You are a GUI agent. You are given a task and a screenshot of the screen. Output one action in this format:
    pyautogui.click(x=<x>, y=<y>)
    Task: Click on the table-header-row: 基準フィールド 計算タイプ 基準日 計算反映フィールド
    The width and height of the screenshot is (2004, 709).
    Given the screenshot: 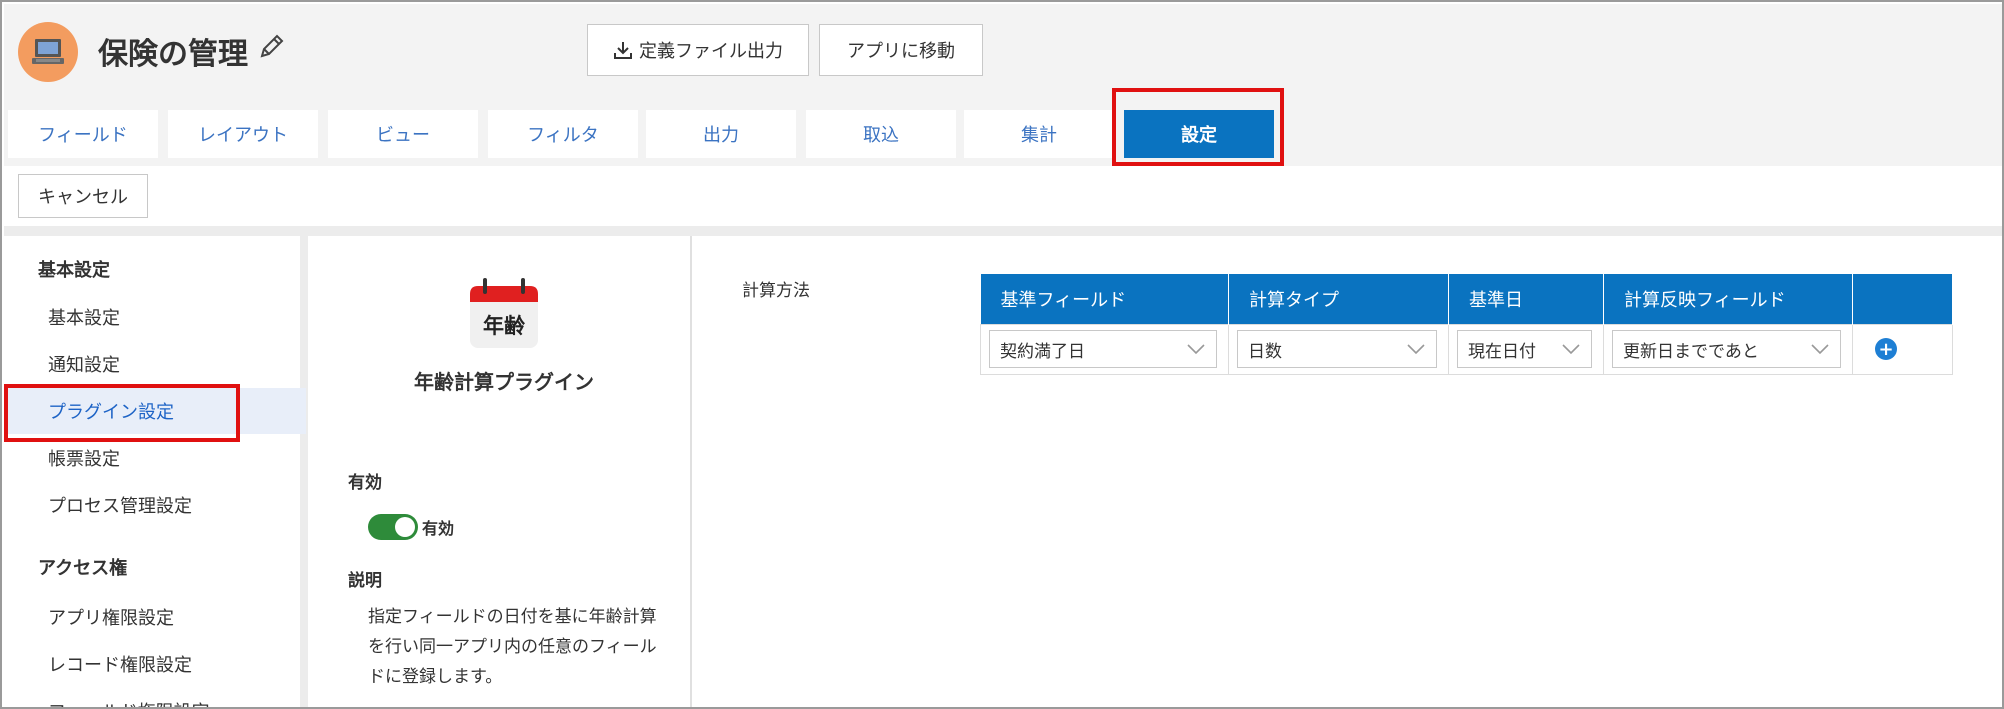 What is the action you would take?
    pyautogui.click(x=1466, y=299)
    